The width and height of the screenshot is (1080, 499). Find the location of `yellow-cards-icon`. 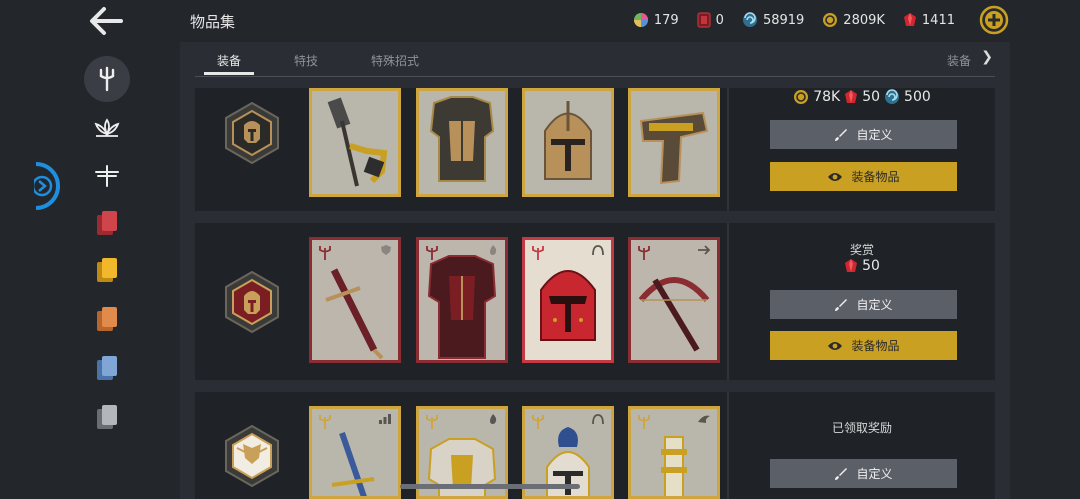

yellow-cards-icon is located at coordinates (107, 270).